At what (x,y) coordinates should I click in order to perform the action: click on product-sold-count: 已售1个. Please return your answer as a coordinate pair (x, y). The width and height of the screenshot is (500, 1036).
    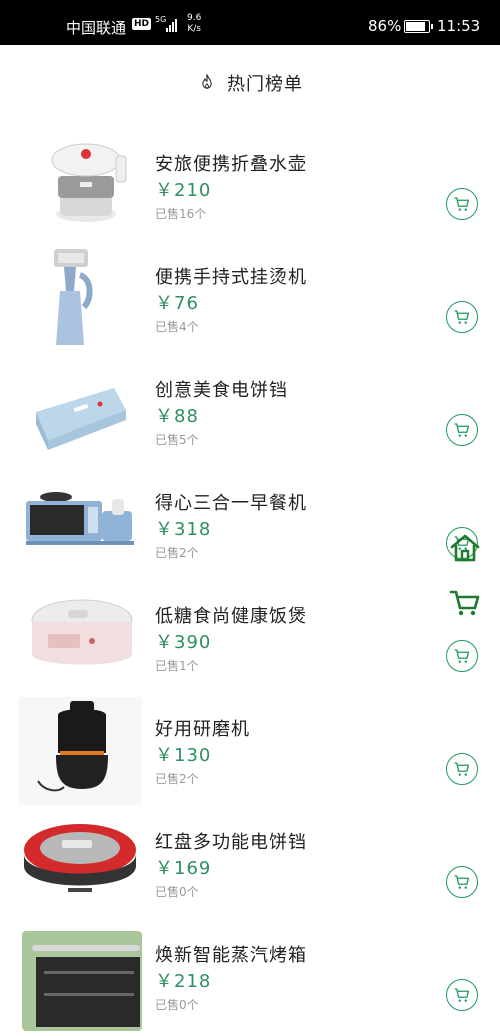
    Looking at the image, I should click on (177, 666).